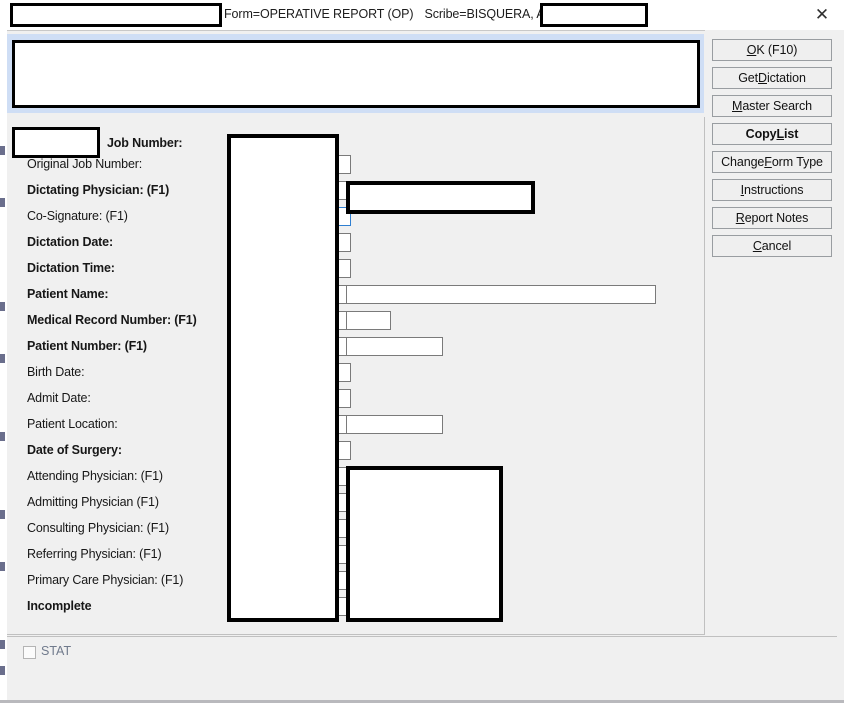 Image resolution: width=844 pixels, height=703 pixels. I want to click on action-button: Report Notes, so click(772, 218).